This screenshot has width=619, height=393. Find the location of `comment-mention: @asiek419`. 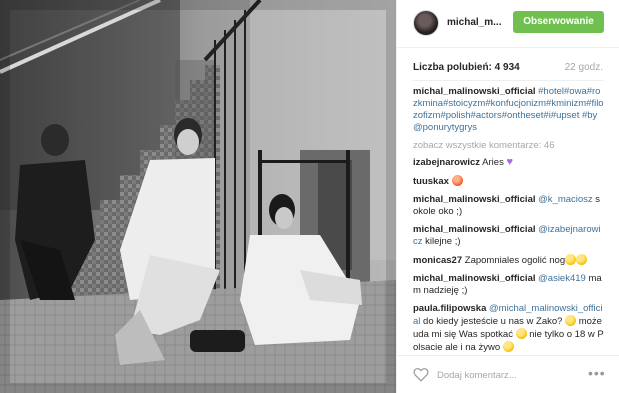

comment-mention: @asiek419 is located at coordinates (561, 278).